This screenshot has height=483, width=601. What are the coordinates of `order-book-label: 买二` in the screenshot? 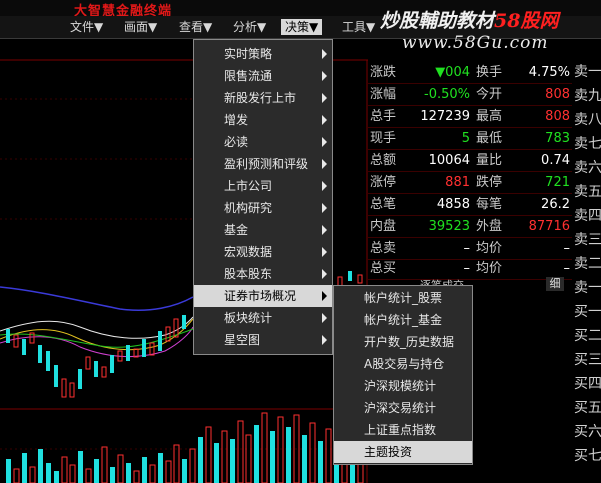 It's located at (587, 336).